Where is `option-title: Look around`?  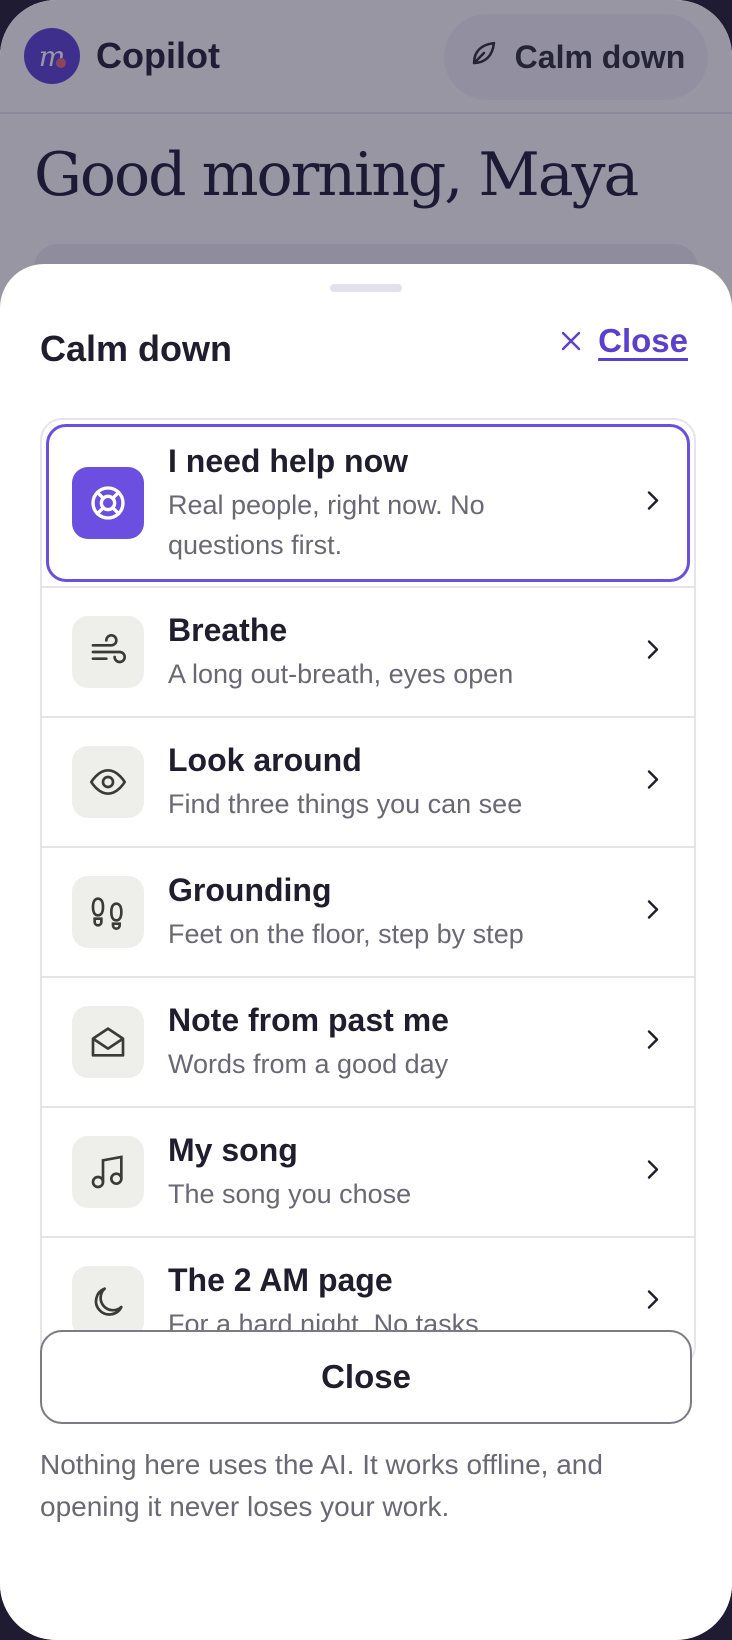 option-title: Look around is located at coordinates (265, 760).